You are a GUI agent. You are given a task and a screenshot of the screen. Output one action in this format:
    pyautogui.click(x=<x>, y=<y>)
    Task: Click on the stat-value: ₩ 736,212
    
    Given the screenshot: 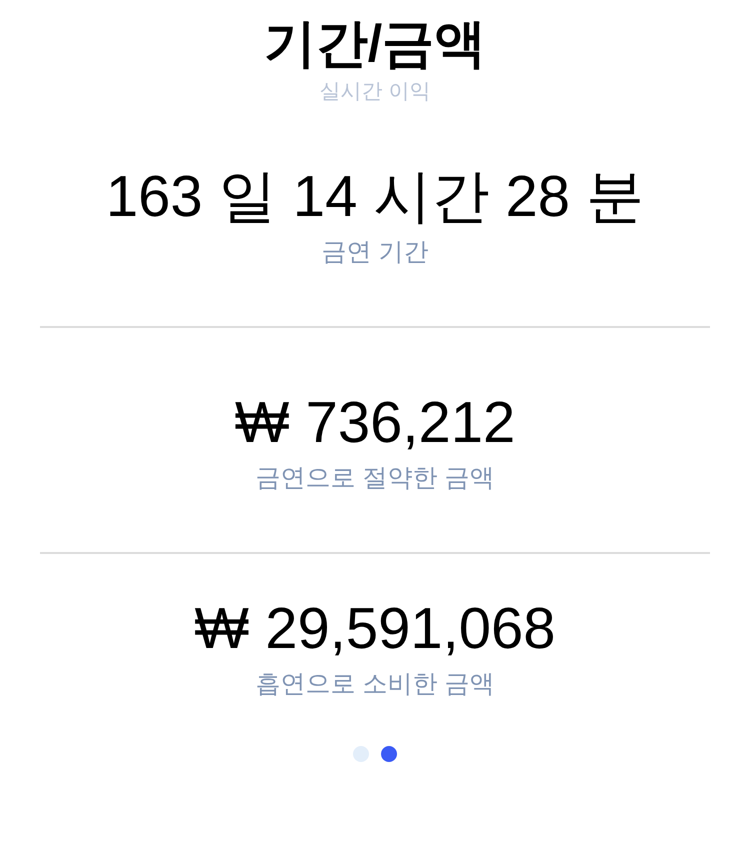 What is the action you would take?
    pyautogui.click(x=375, y=423)
    